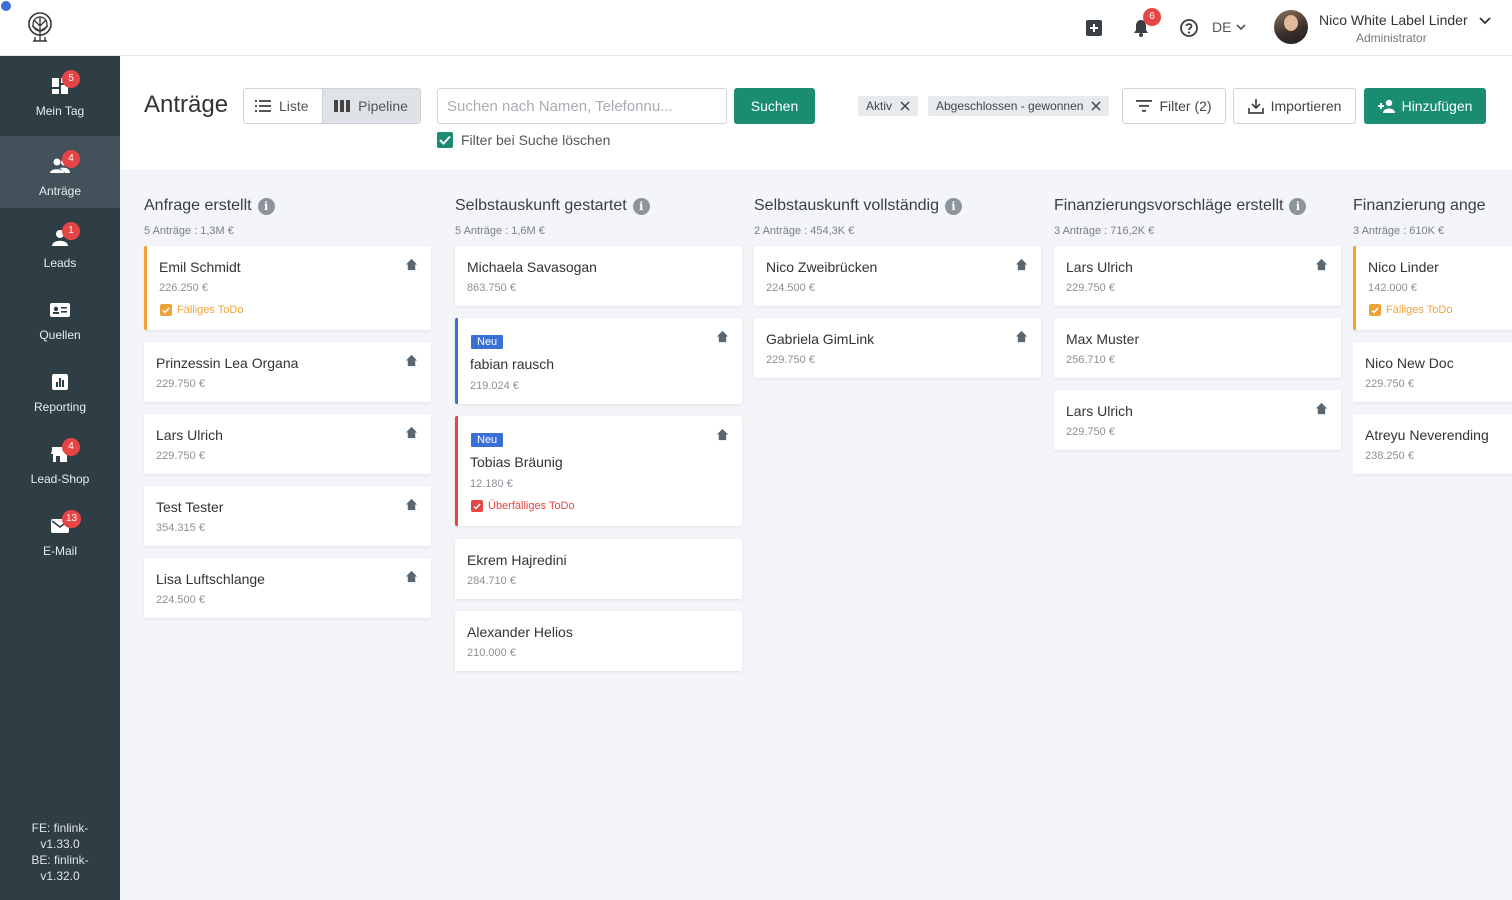  Describe the element at coordinates (1419, 206) in the screenshot. I see `column-title: Finanzierung ange` at that location.